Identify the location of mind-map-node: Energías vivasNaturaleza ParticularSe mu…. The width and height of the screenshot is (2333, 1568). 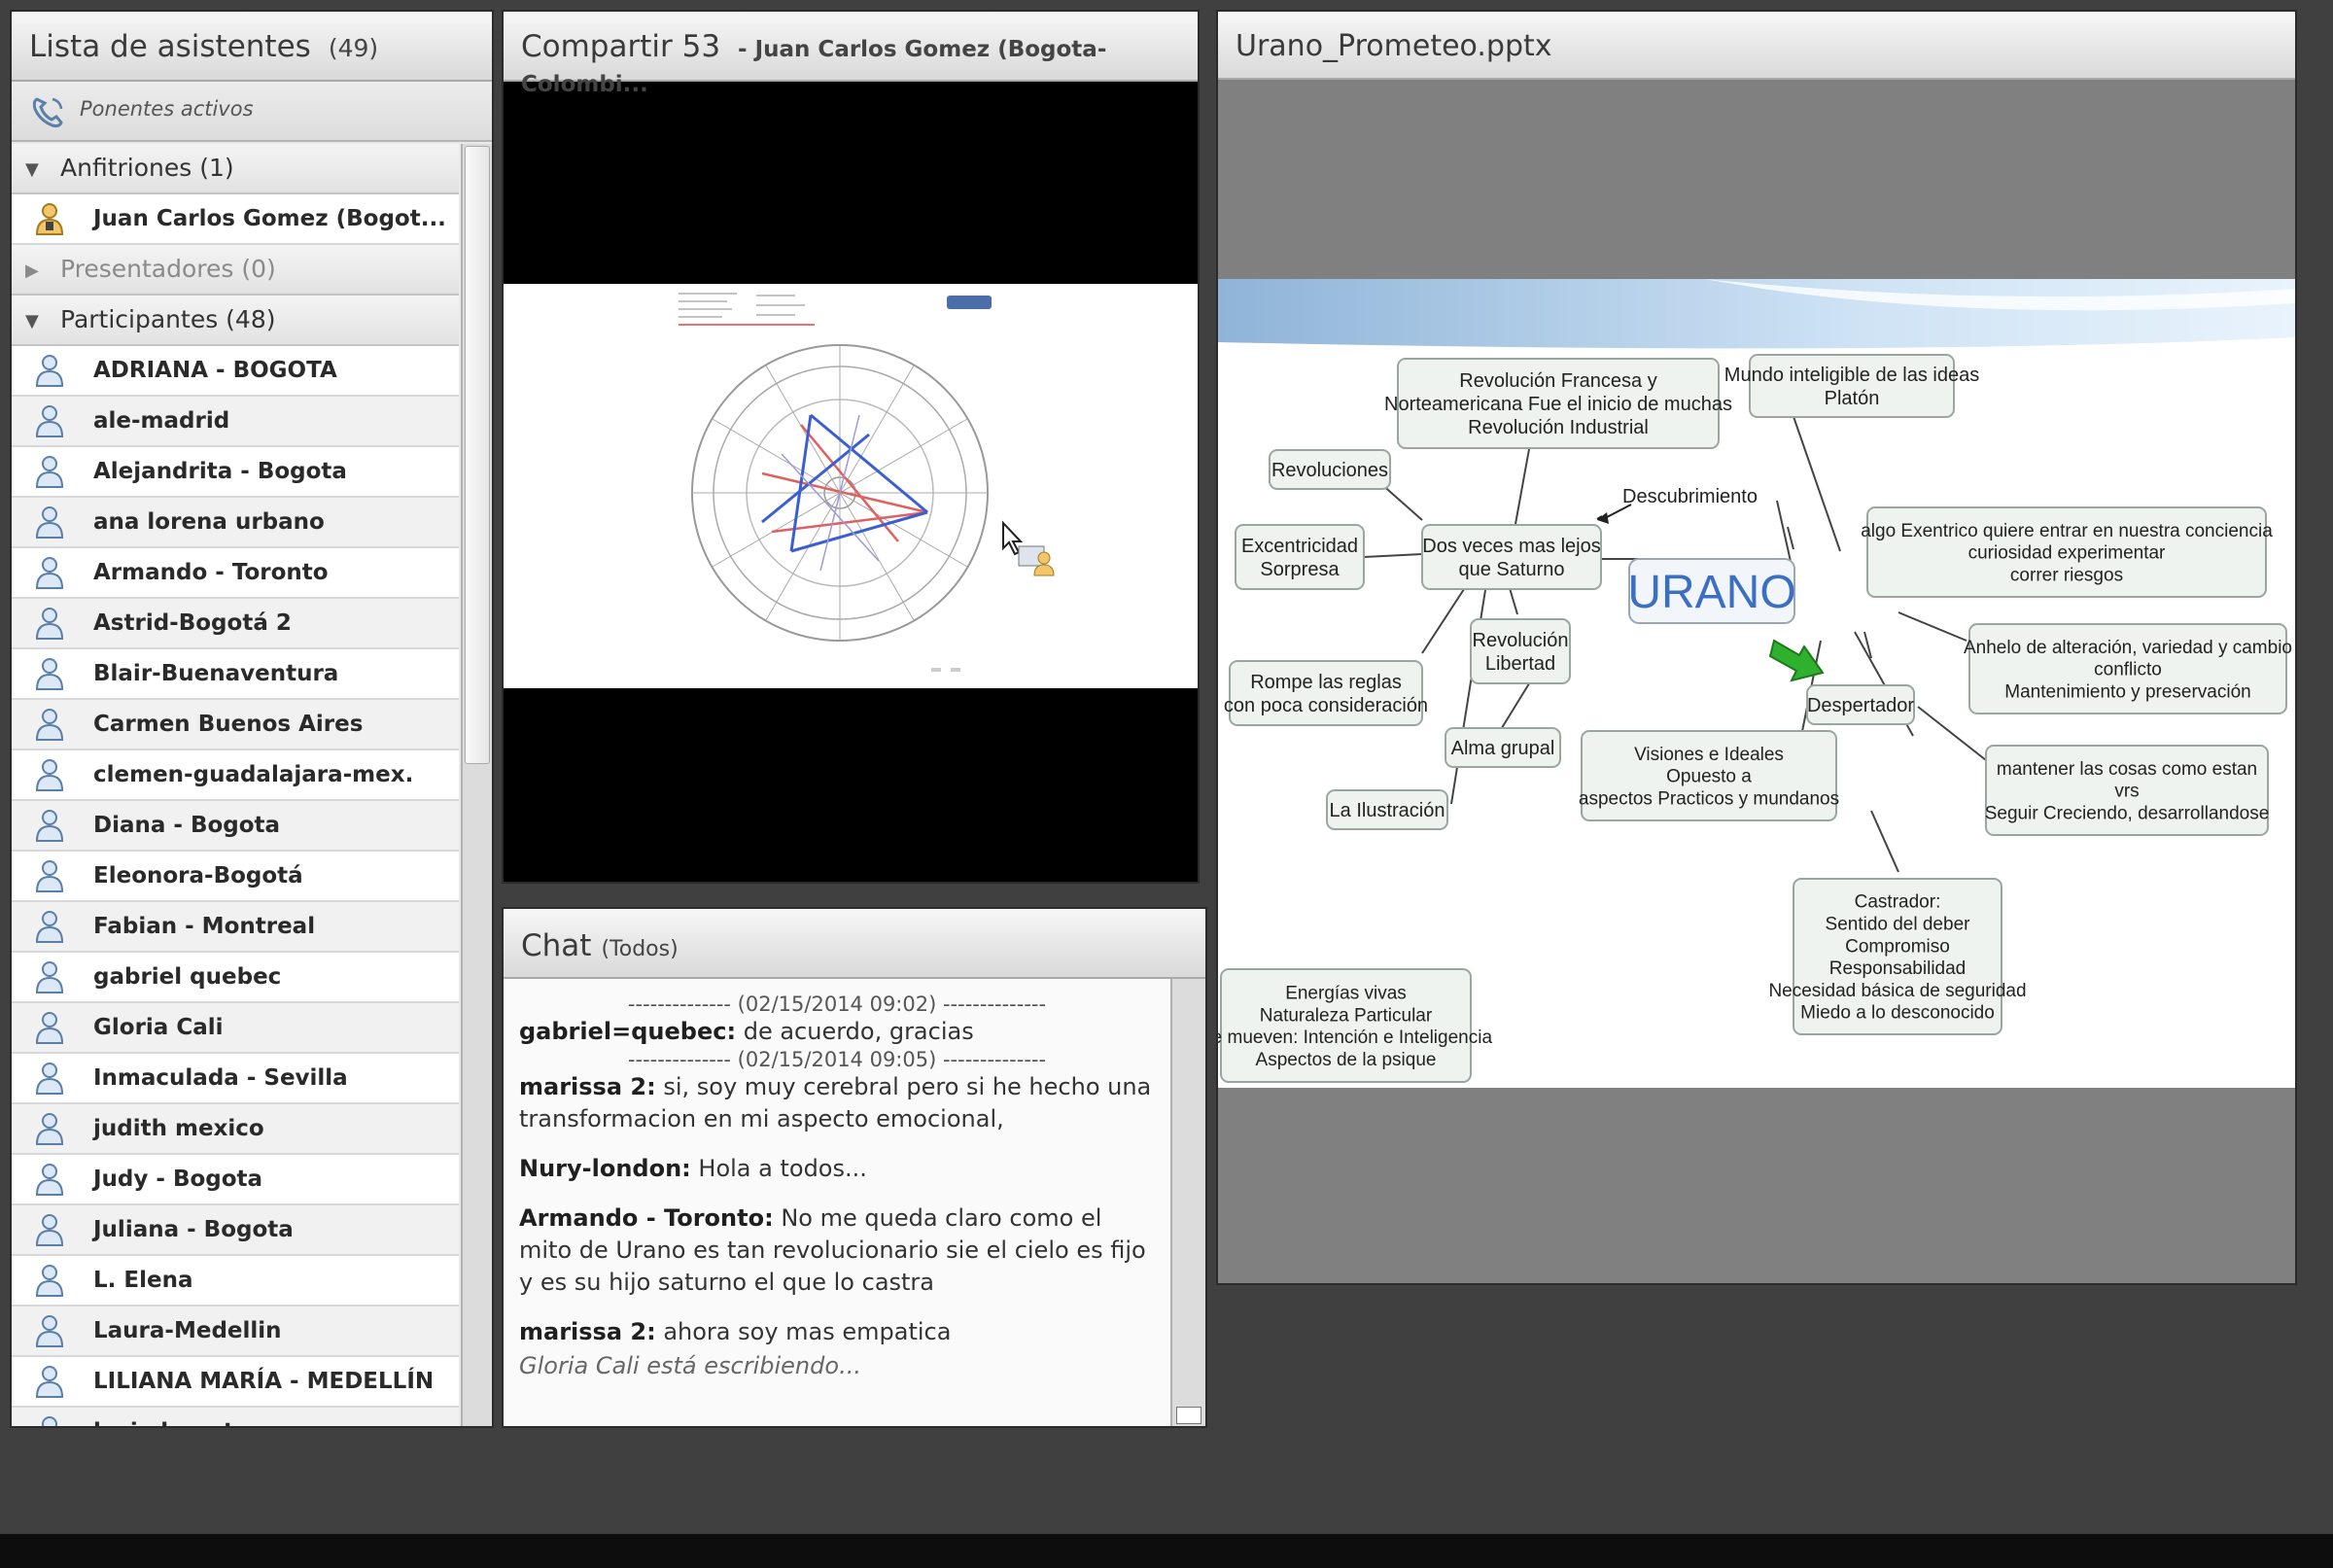
(1355, 1025).